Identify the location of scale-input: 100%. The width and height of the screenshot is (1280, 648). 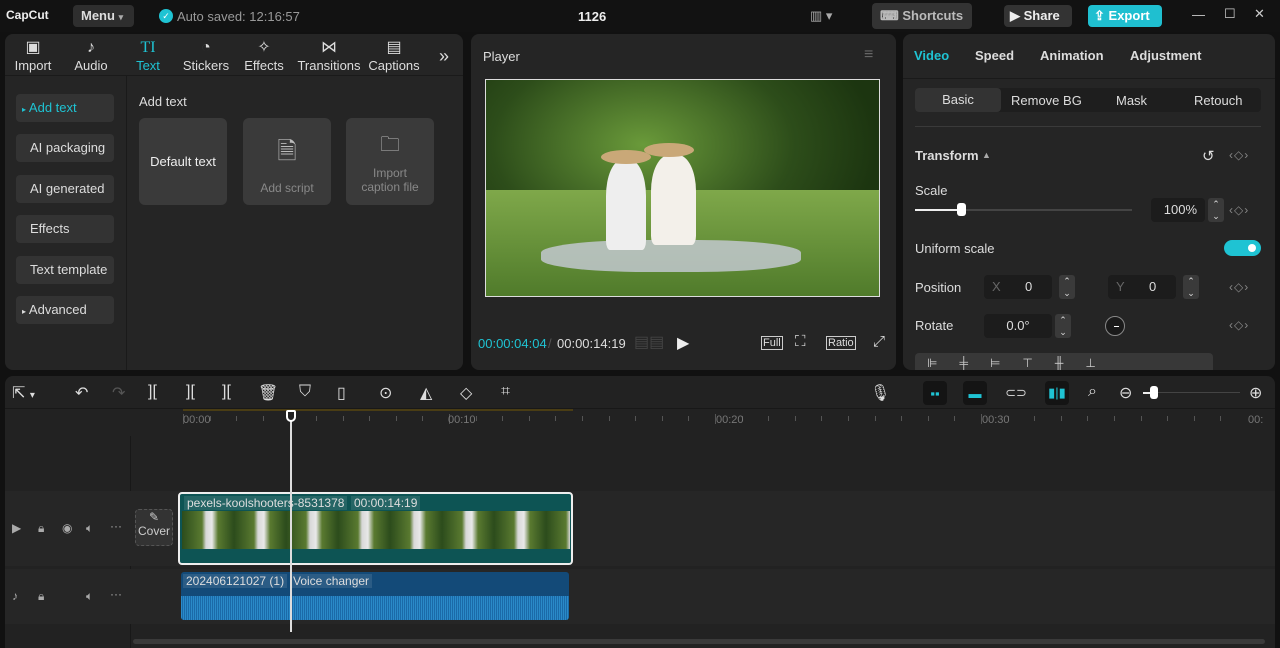
(1178, 210).